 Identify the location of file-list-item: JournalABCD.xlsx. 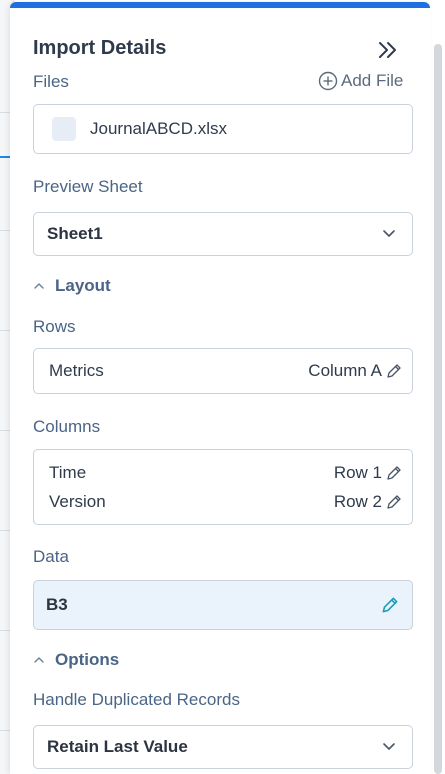
(223, 129).